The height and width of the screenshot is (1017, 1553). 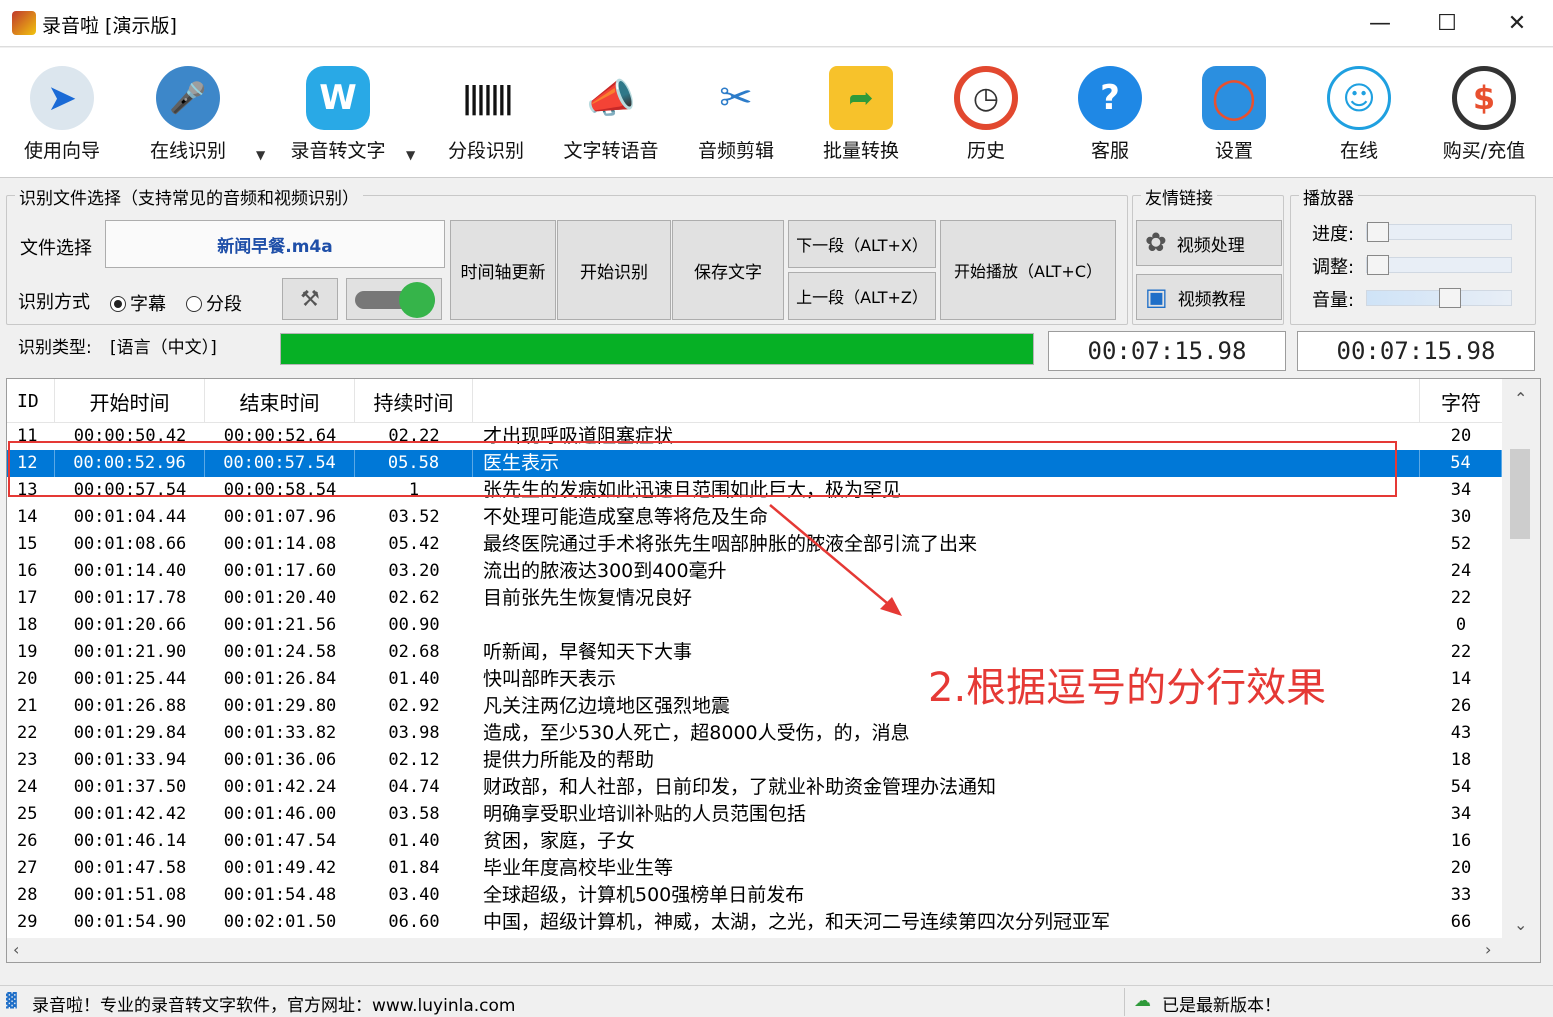 I want to click on annotation-text: 2.根据逗号的分行效果, so click(x=1127, y=688).